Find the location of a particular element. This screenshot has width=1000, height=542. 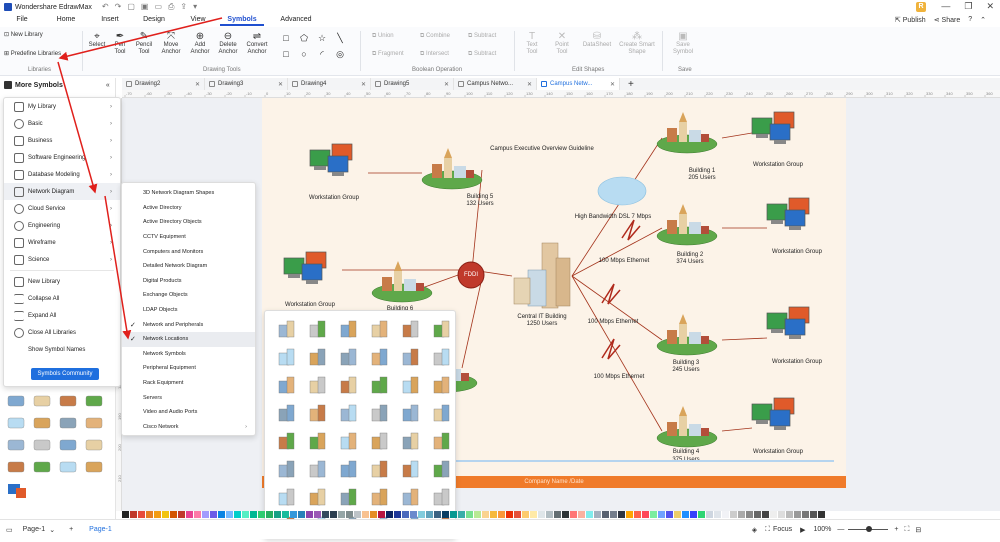

close-tab-icon: ✕ is located at coordinates (446, 84).